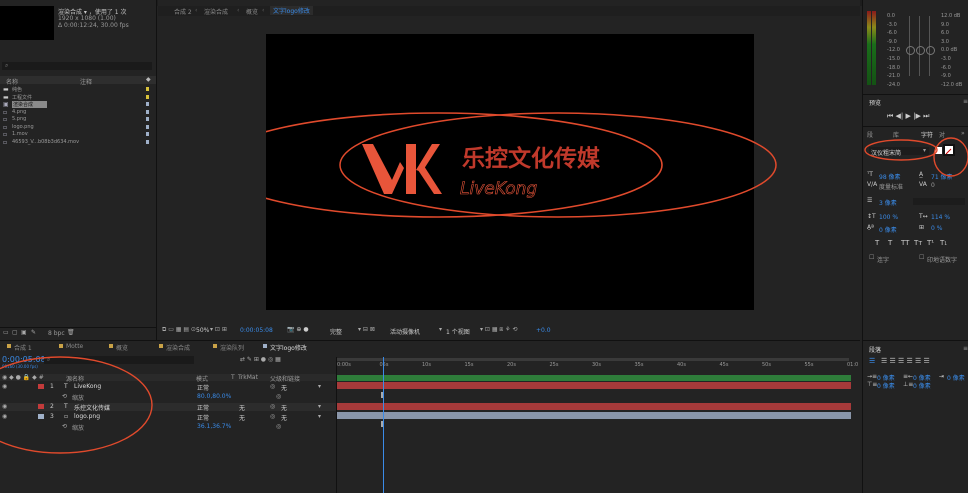 The image size is (968, 493). What do you see at coordinates (963, 133) in the screenshot?
I see `chevron-right-icon: »` at bounding box center [963, 133].